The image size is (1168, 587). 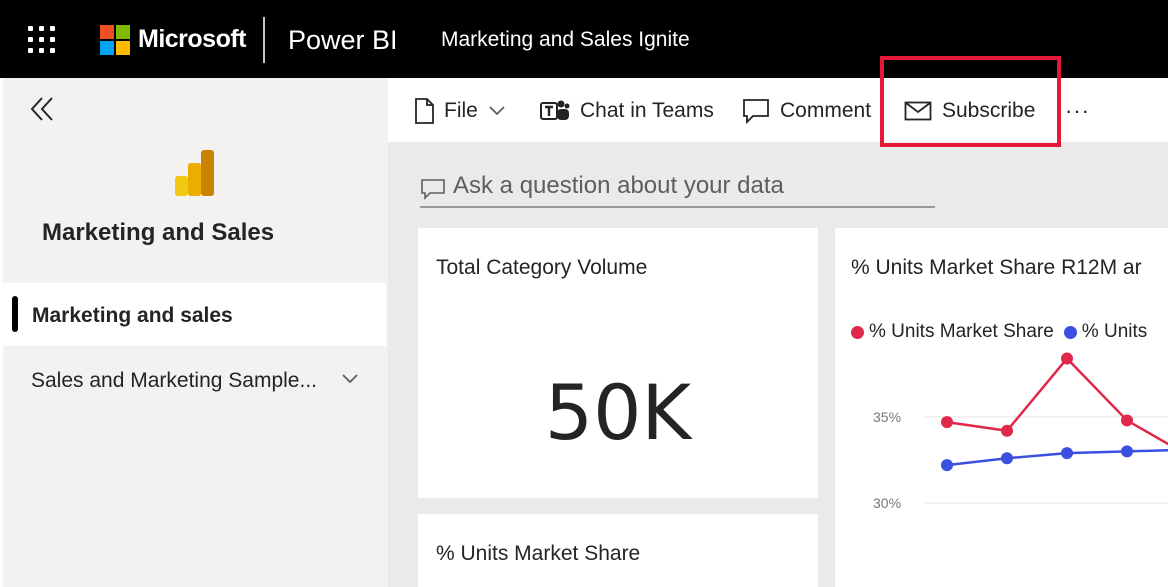 I want to click on chat-in-teams-label: Chat in Teams, so click(x=647, y=110).